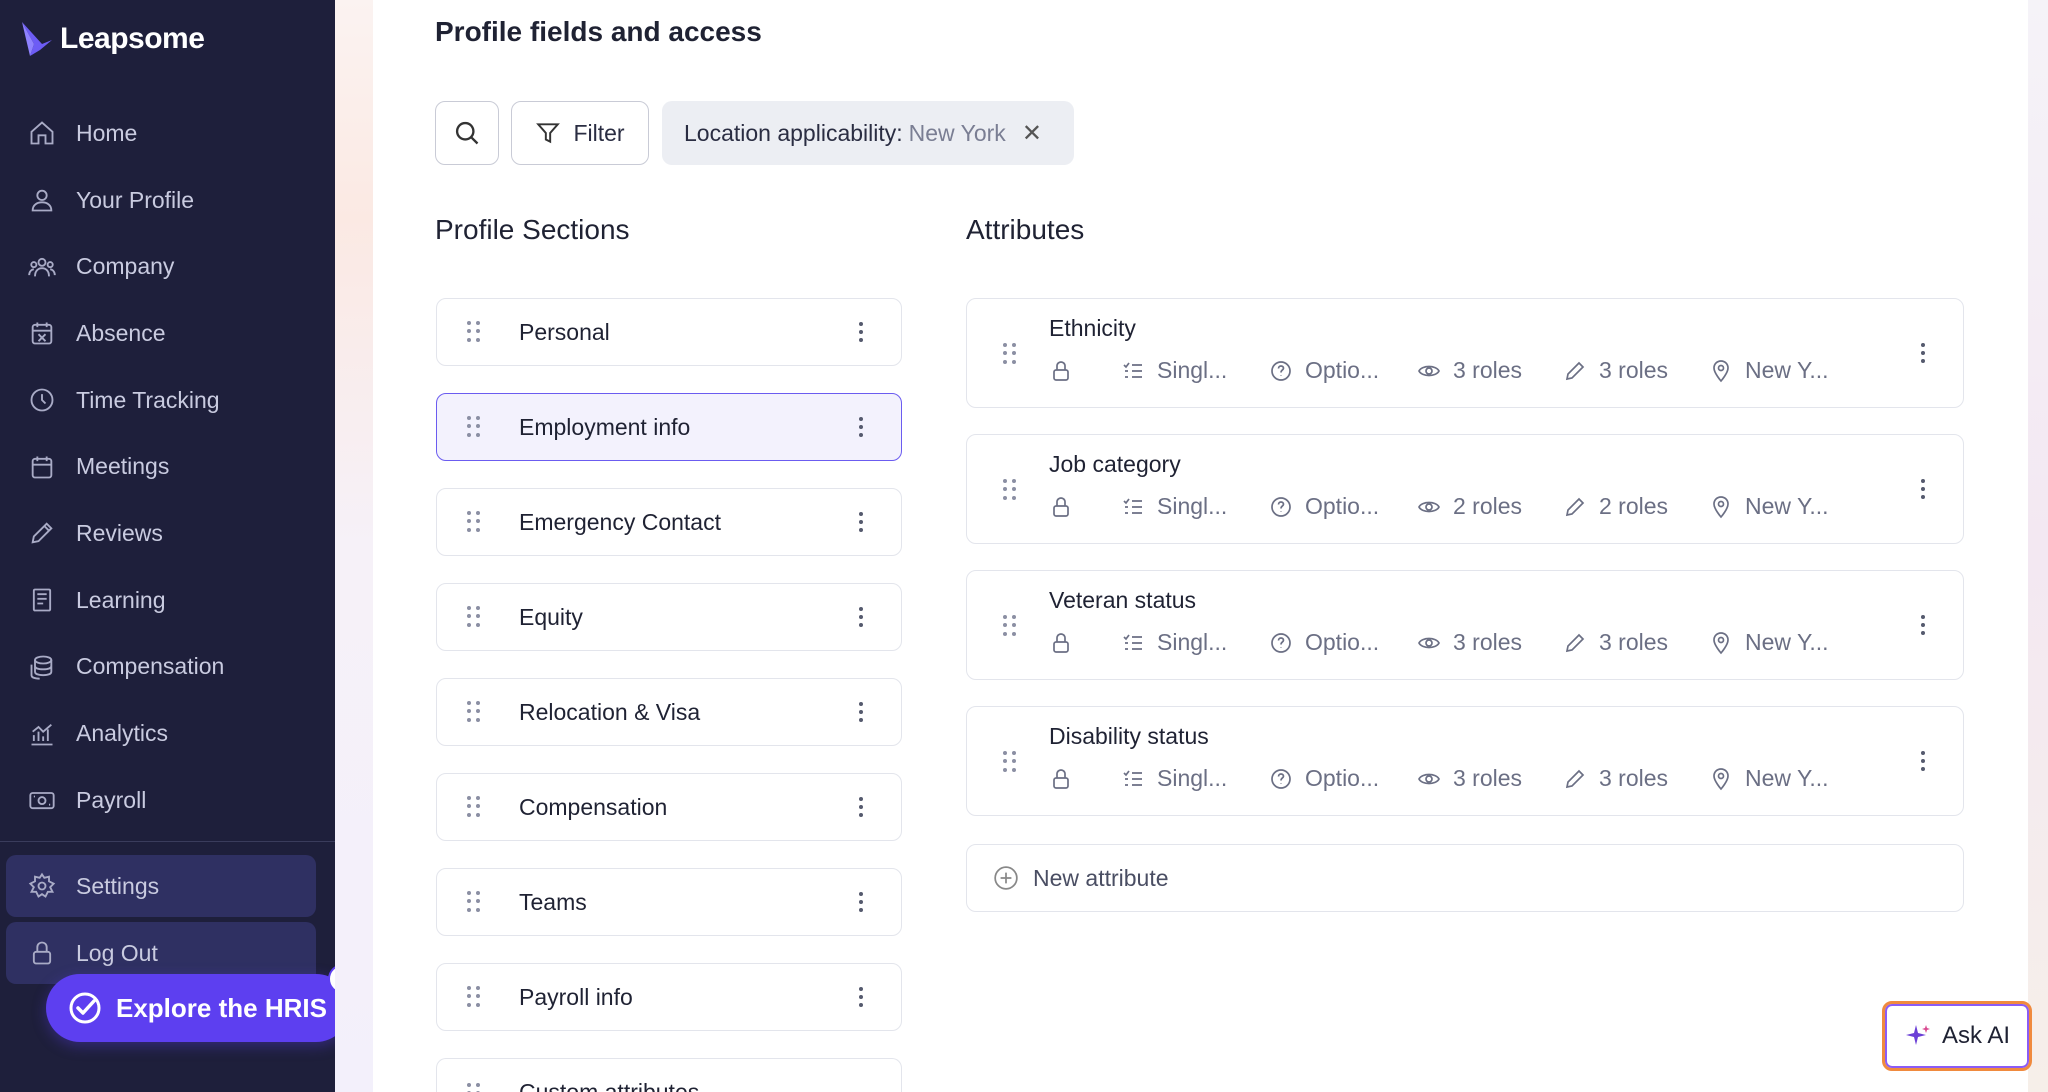 This screenshot has width=2048, height=1092. Describe the element at coordinates (167, 841) in the screenshot. I see `sidebar-divider` at that location.